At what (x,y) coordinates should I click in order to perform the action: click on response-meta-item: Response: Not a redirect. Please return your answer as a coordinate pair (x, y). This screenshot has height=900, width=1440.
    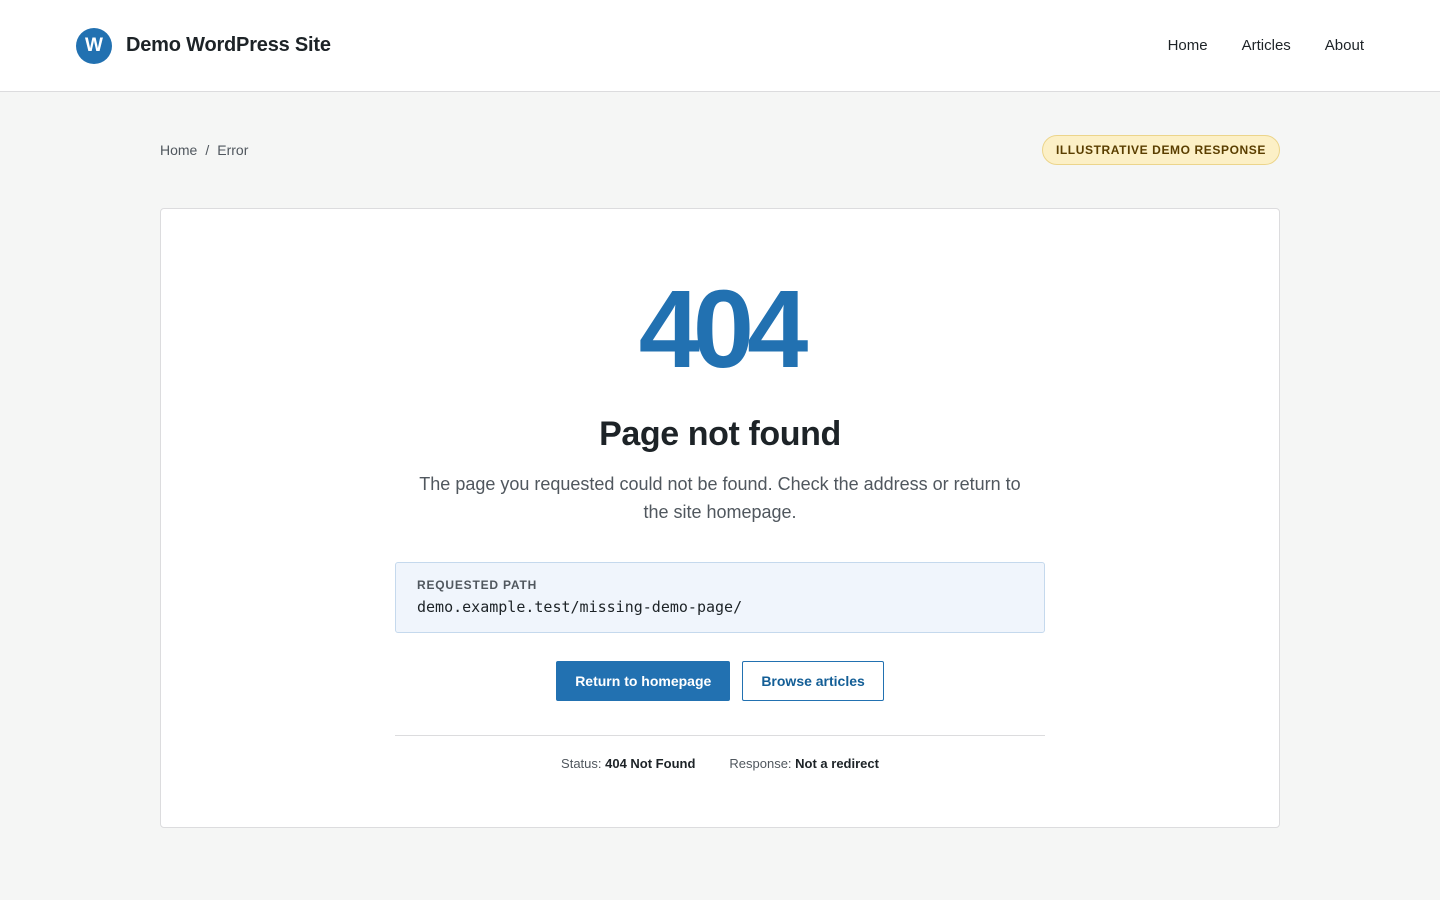
    Looking at the image, I should click on (804, 763).